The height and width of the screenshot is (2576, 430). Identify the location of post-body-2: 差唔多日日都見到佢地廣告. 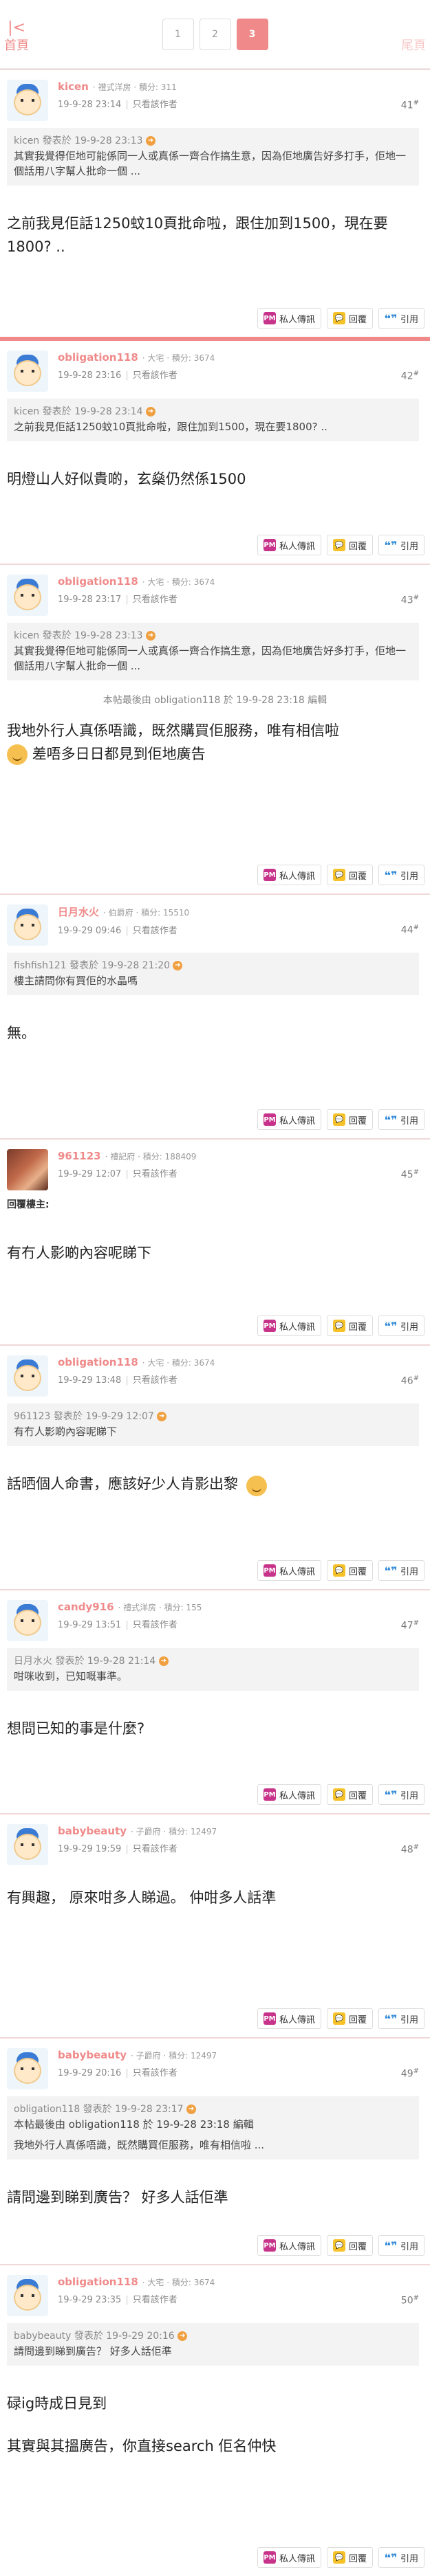
(215, 754).